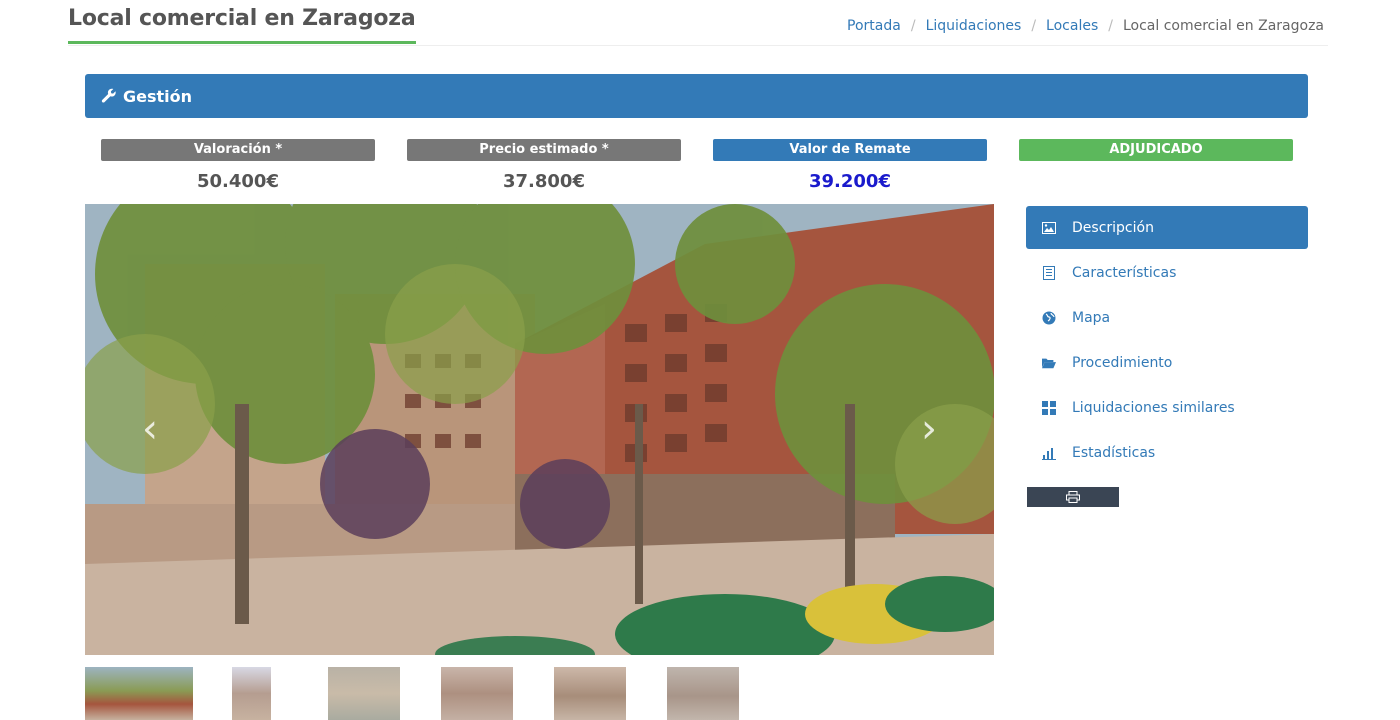 This screenshot has height=720, width=1400. I want to click on breadcrumb-current: Local comercial en Zaragoza, so click(1223, 26).